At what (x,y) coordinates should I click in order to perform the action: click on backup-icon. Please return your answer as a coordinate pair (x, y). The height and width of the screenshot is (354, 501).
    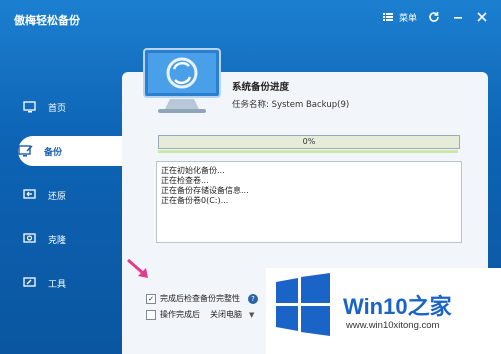
    Looking at the image, I should click on (26, 151).